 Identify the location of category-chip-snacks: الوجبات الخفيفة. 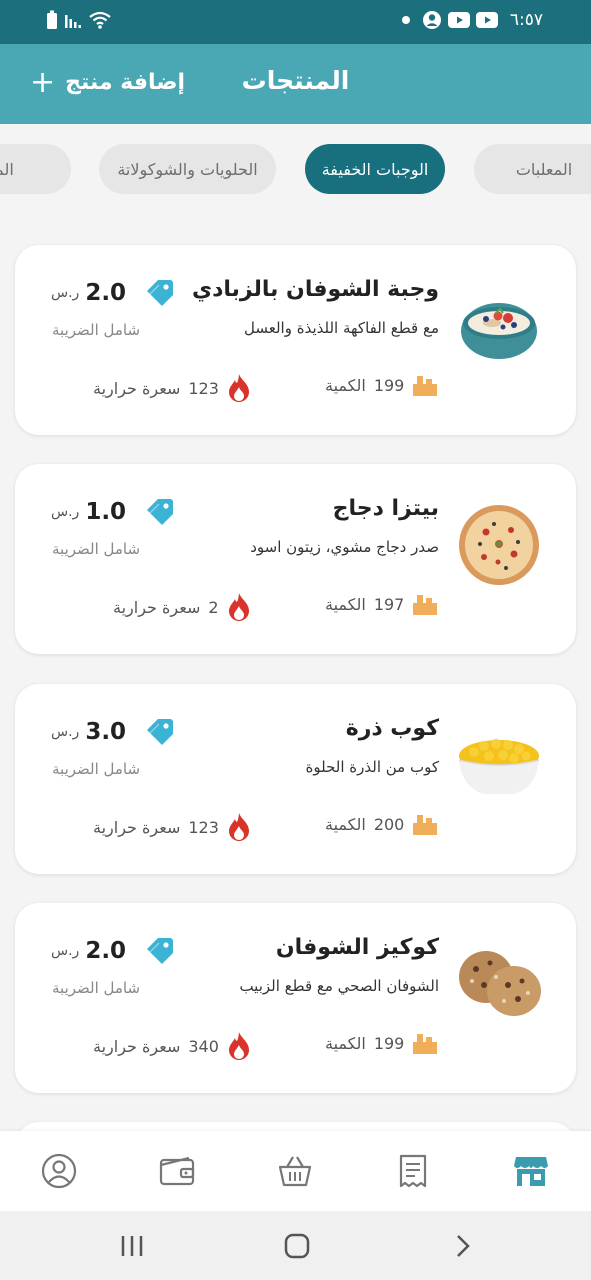
(375, 169).